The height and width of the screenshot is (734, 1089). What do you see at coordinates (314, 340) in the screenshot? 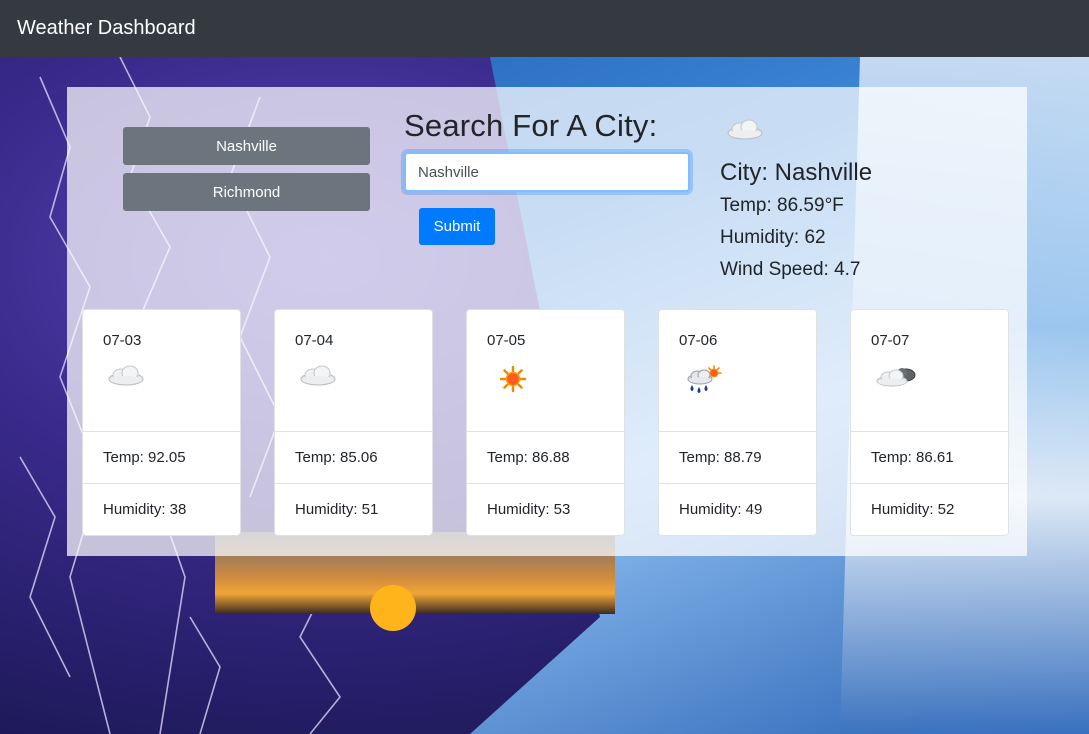
I see `forecast-date: 07-04` at bounding box center [314, 340].